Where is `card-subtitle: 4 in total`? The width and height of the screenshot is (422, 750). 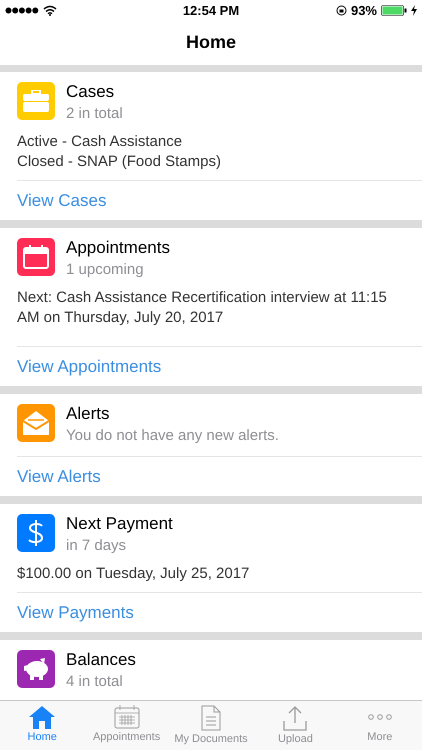
card-subtitle: 4 in total is located at coordinates (95, 682).